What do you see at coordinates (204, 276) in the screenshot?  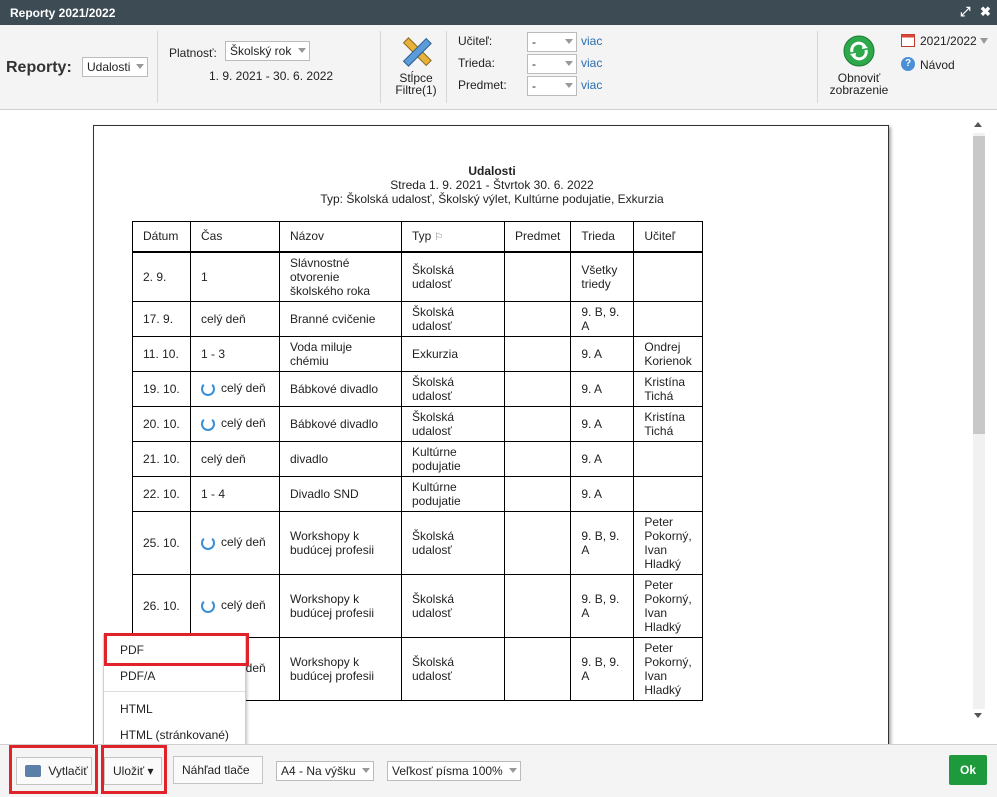 I see `cell-time-text: 1` at bounding box center [204, 276].